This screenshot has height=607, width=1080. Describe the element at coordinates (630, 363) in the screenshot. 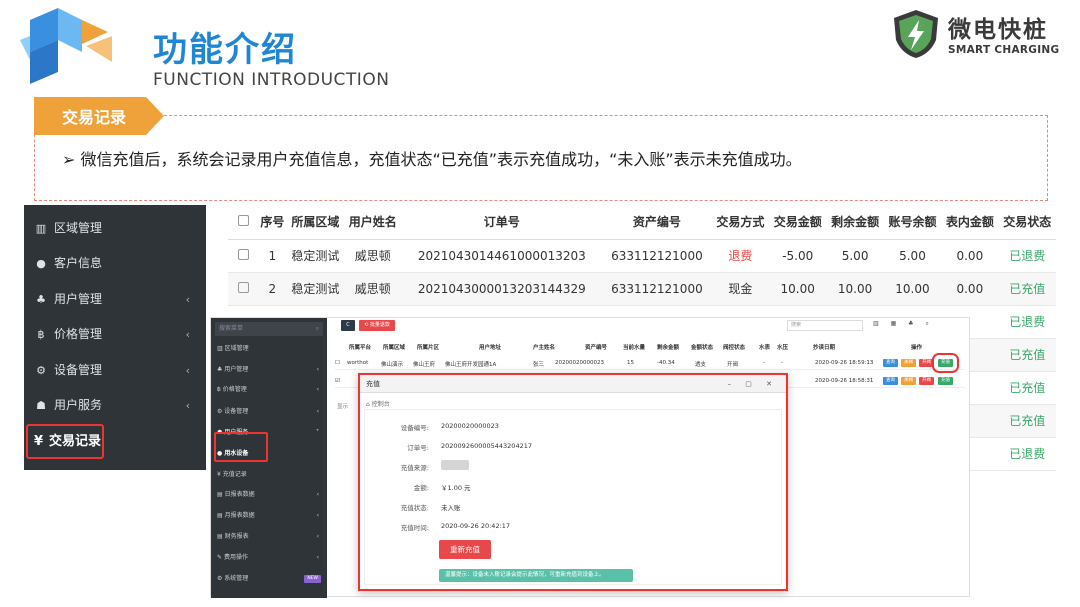

I see `cell: 15` at that location.